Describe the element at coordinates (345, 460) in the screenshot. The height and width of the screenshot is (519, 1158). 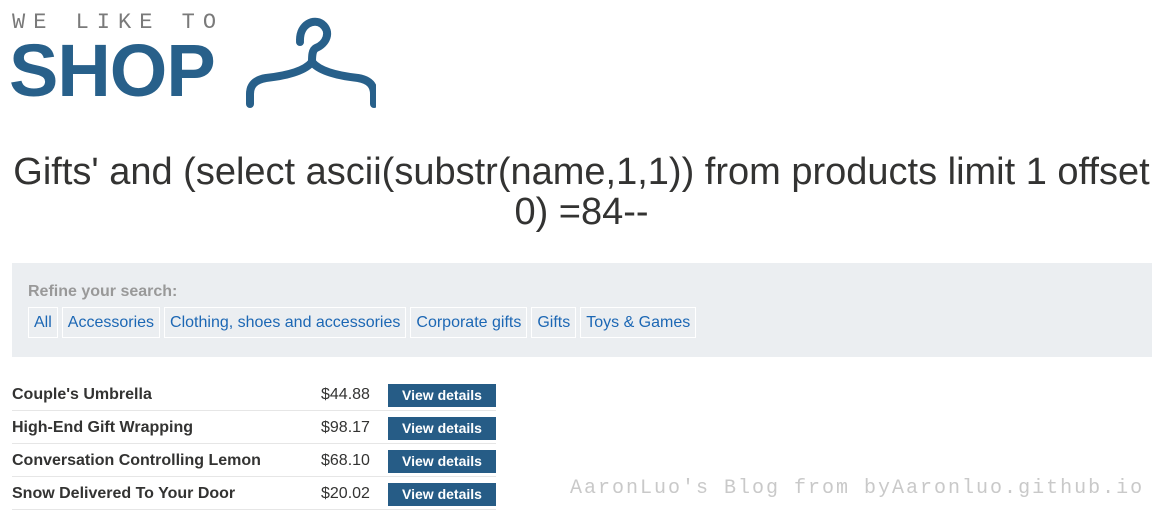
I see `product-price: $68.10` at that location.